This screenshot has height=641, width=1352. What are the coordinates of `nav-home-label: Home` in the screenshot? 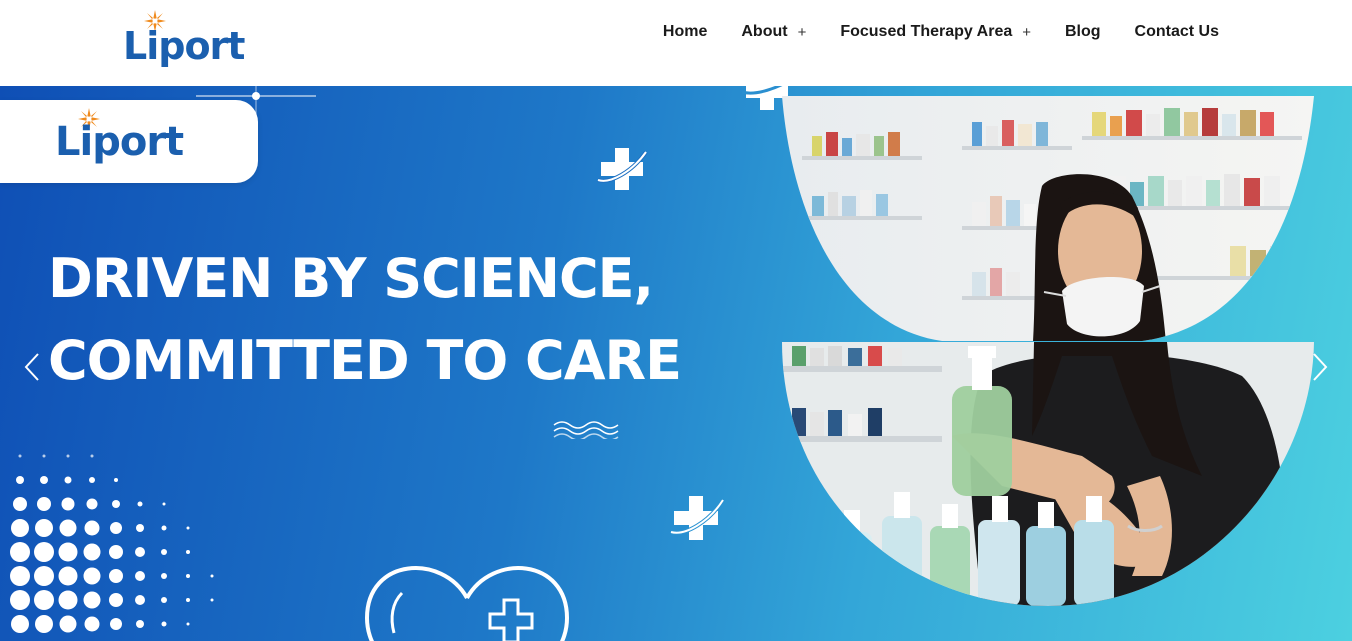 It's located at (685, 31).